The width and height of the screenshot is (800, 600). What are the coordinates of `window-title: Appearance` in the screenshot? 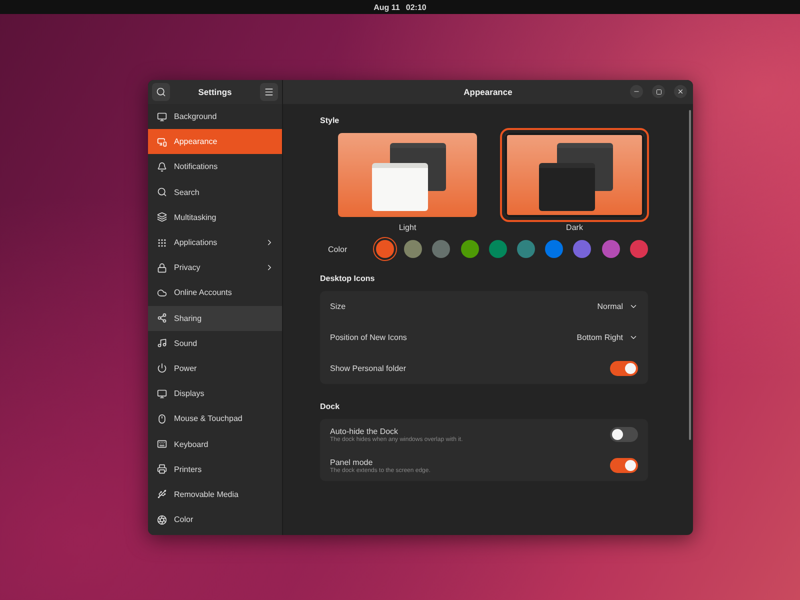 It's located at (488, 92).